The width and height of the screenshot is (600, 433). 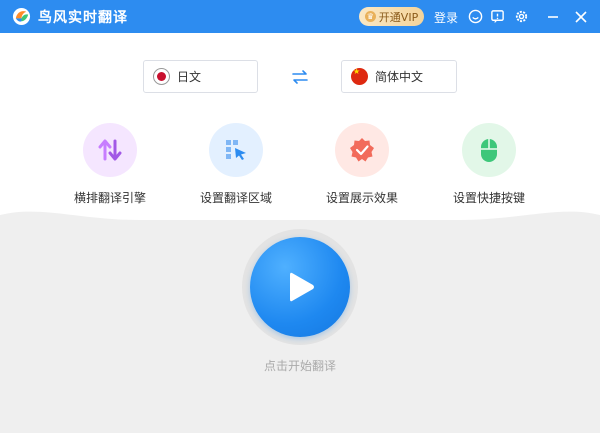 I want to click on sort-arrows-icon, so click(x=110, y=150).